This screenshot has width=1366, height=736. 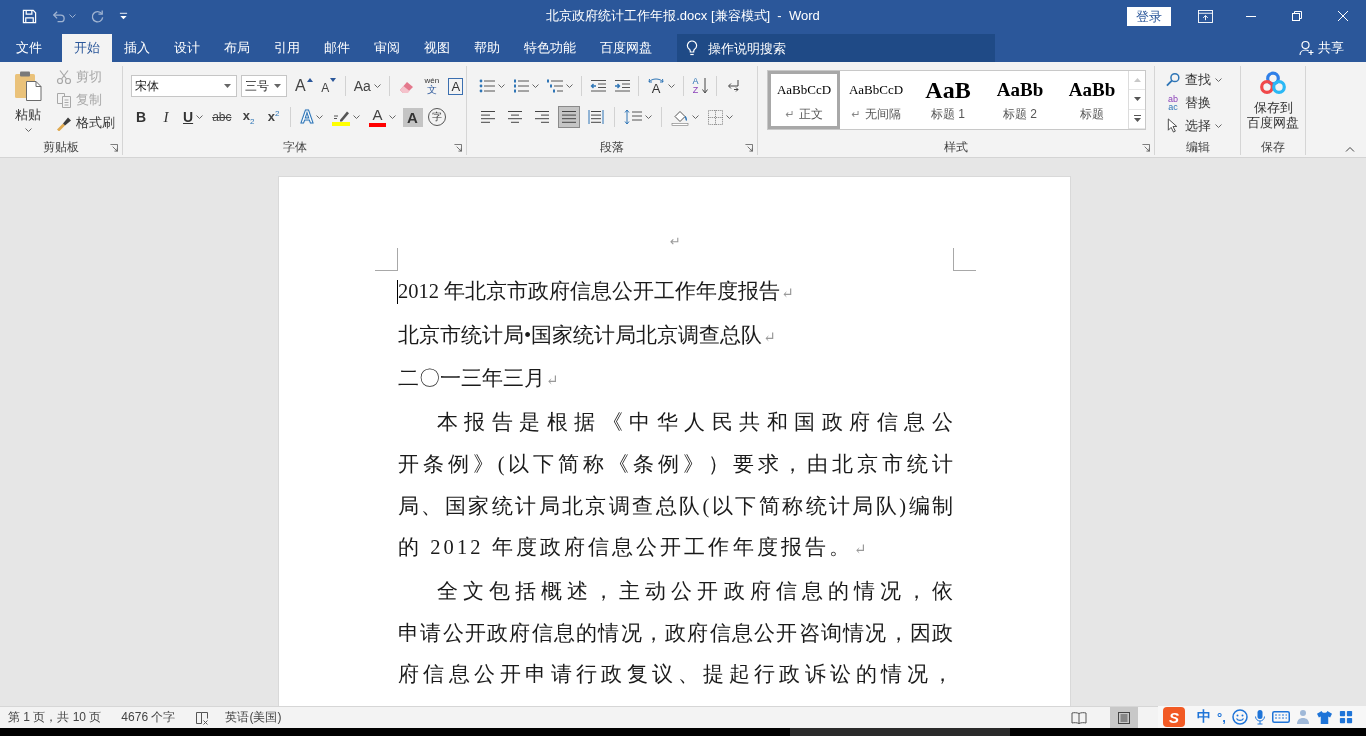 I want to click on print-view-button, so click(x=1124, y=717).